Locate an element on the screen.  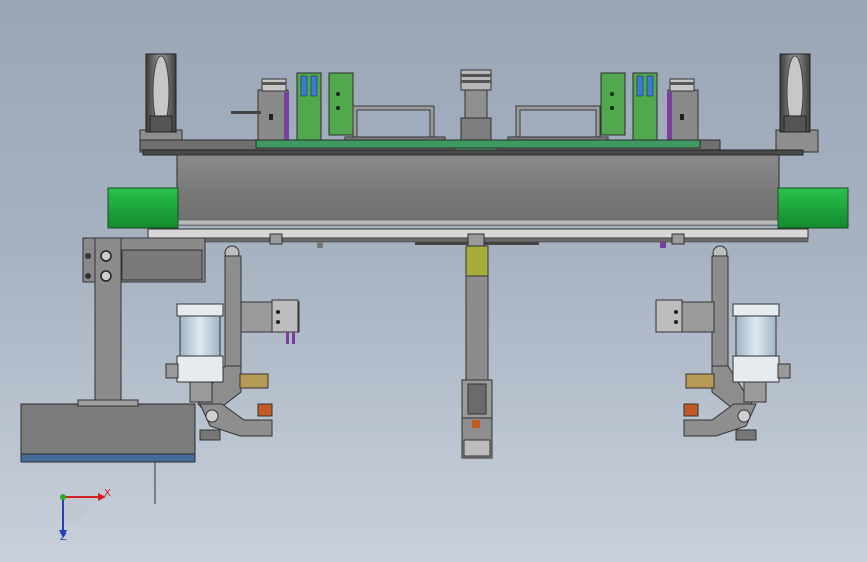
right-green-clamp-blocks is located at coordinates (629, 107).